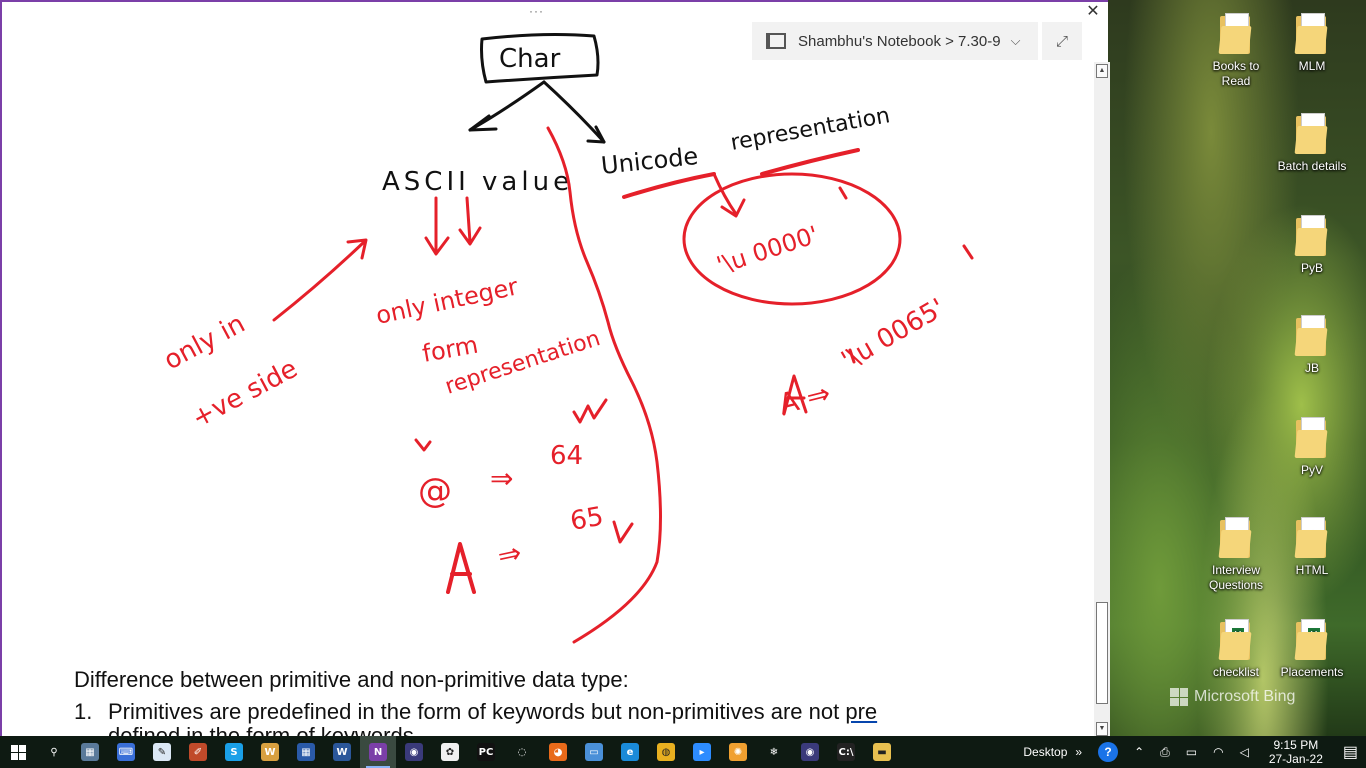 The height and width of the screenshot is (768, 1366). What do you see at coordinates (1082, 752) in the screenshot?
I see `toolbar-chevron-icon: »` at bounding box center [1082, 752].